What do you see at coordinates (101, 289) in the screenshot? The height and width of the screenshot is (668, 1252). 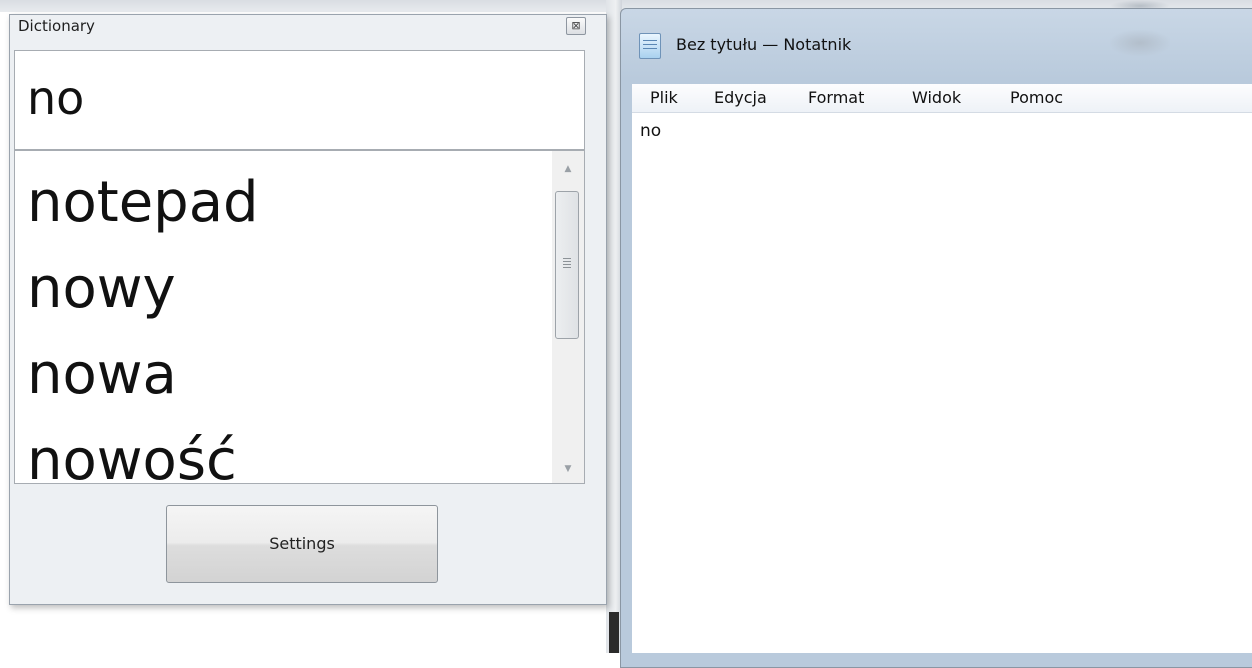 I see `suggestion-item: nowy` at bounding box center [101, 289].